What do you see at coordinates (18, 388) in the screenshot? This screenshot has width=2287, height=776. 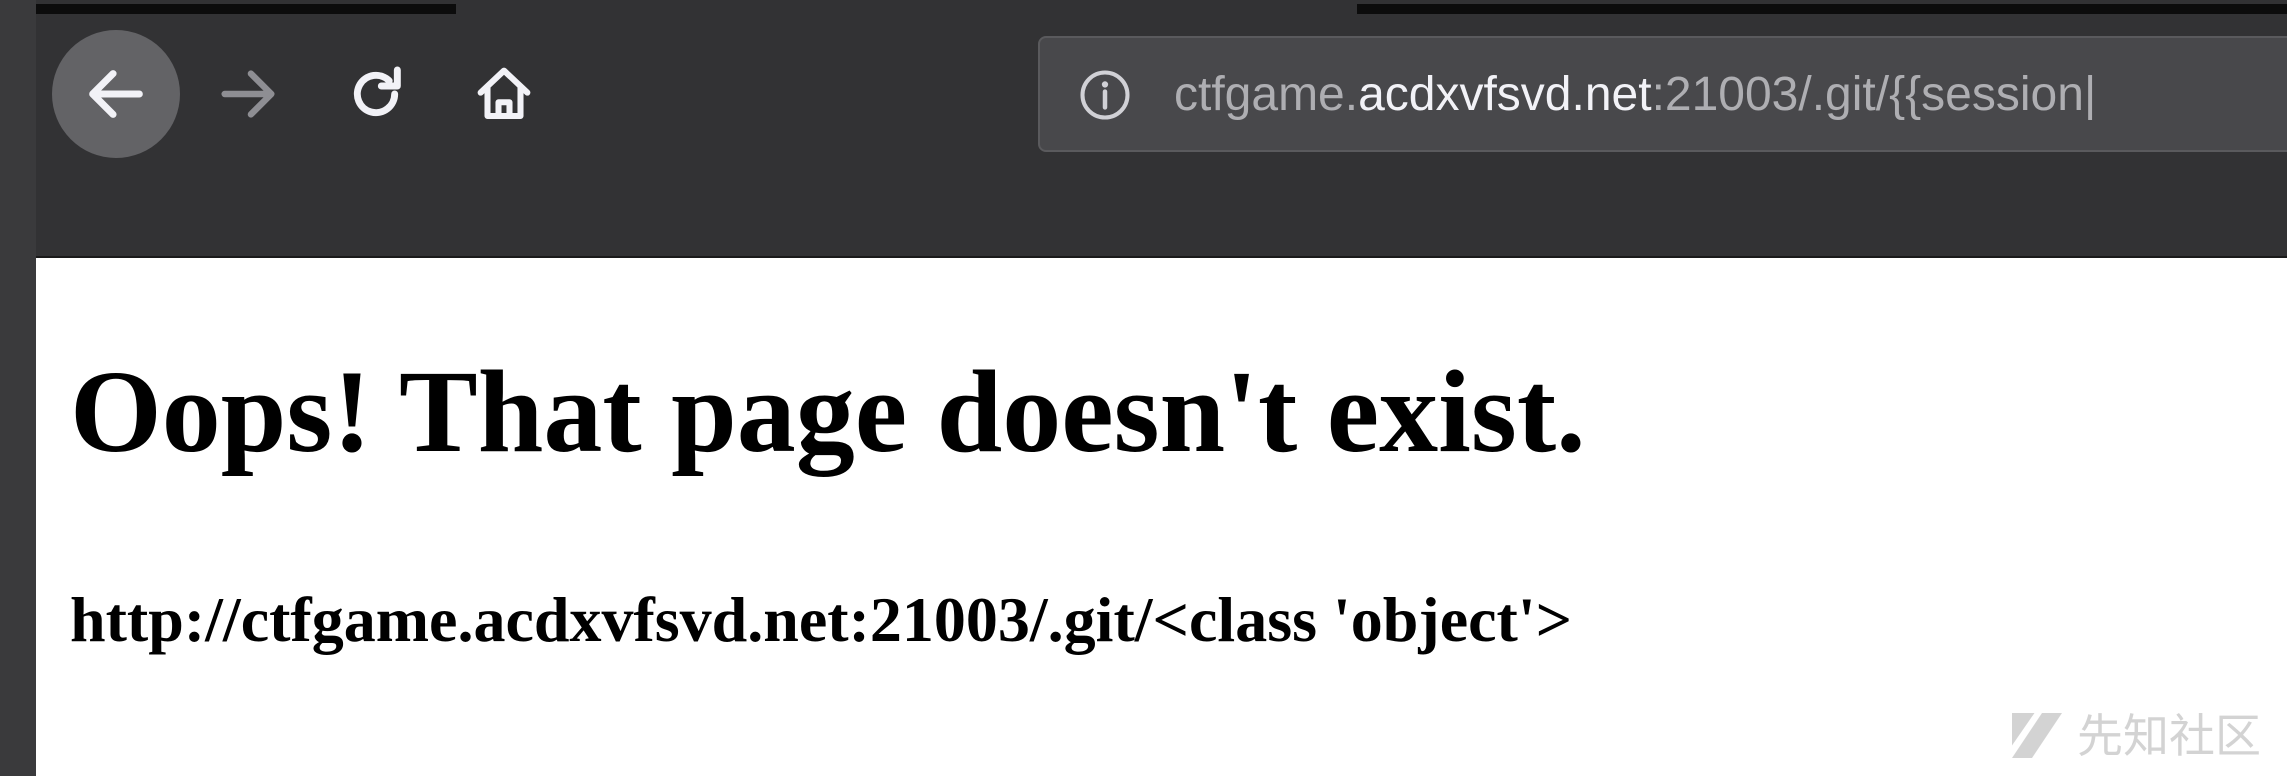 I see `window-left-edge` at bounding box center [18, 388].